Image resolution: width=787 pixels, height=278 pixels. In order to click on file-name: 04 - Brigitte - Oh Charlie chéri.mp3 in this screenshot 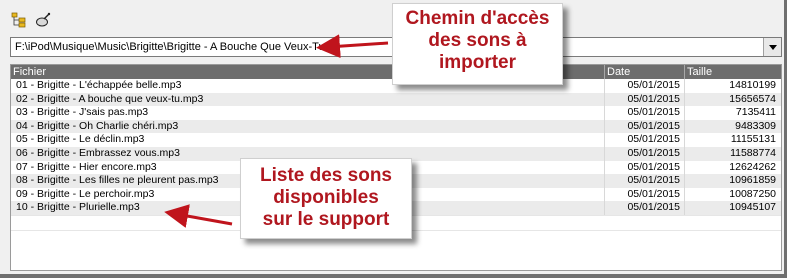, I will do `click(308, 126)`.